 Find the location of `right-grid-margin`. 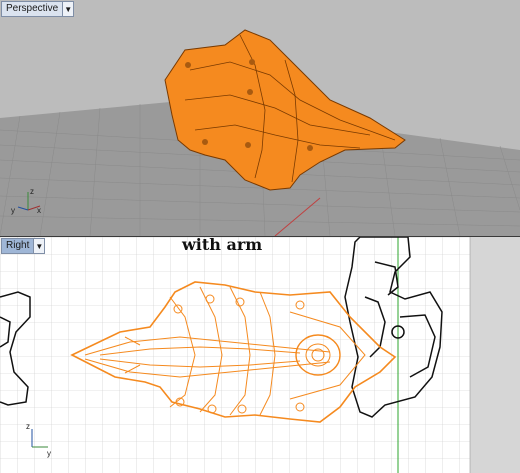

right-grid-margin is located at coordinates (495, 355).